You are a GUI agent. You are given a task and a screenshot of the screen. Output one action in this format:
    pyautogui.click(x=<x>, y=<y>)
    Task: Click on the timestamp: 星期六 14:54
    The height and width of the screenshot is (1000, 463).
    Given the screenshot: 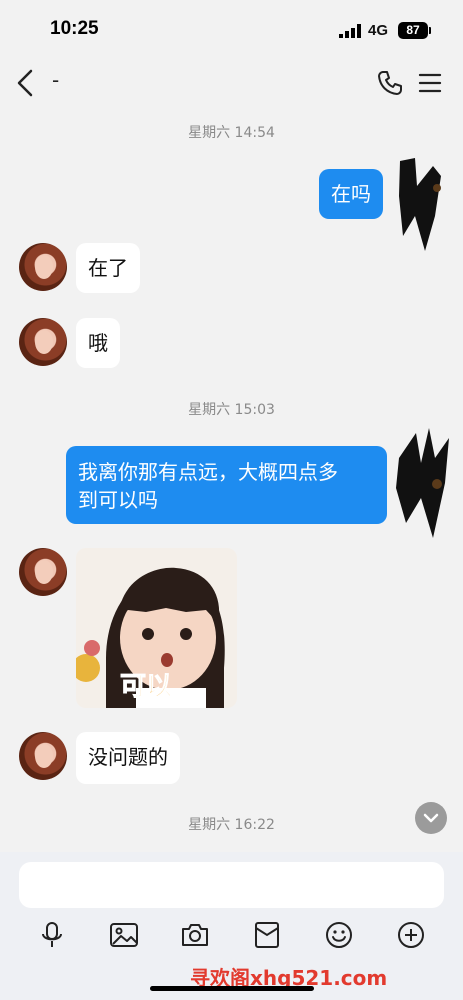 What is the action you would take?
    pyautogui.click(x=231, y=133)
    